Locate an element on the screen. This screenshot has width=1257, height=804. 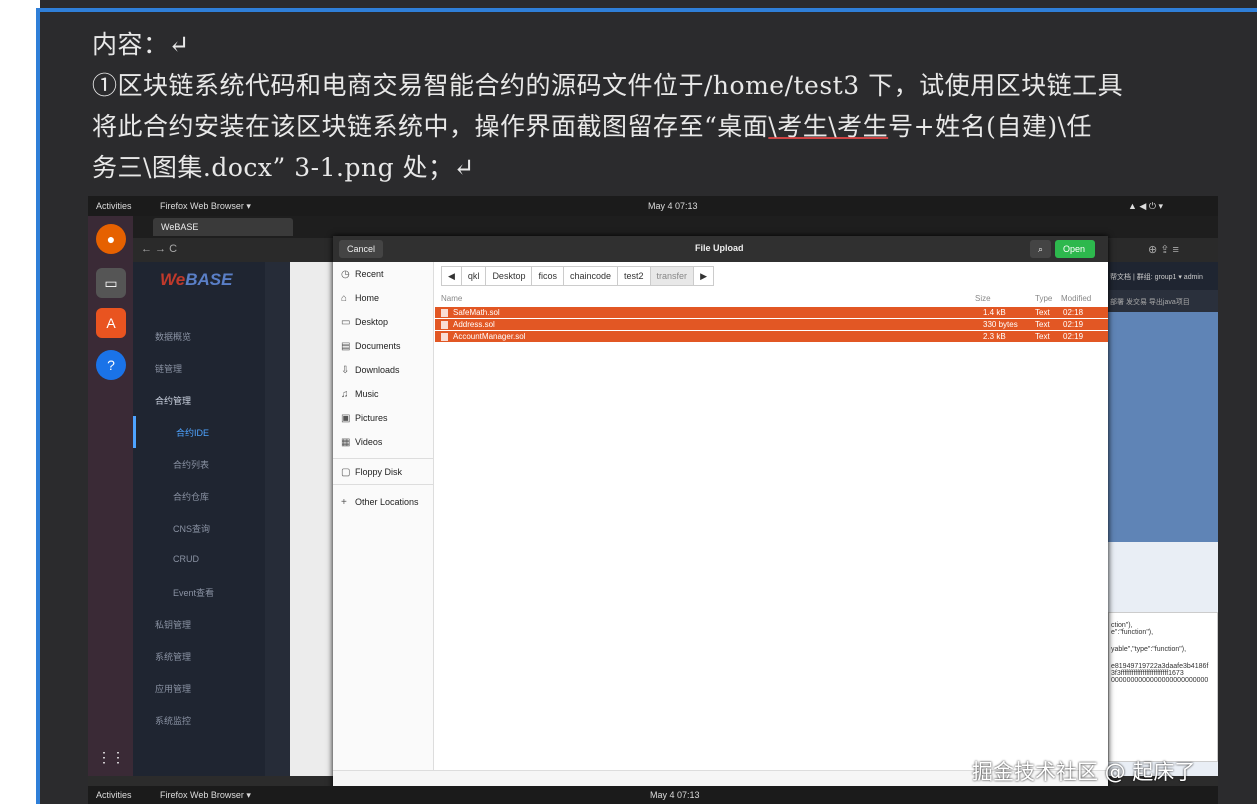
place-label: Documents is located at coordinates (378, 346).